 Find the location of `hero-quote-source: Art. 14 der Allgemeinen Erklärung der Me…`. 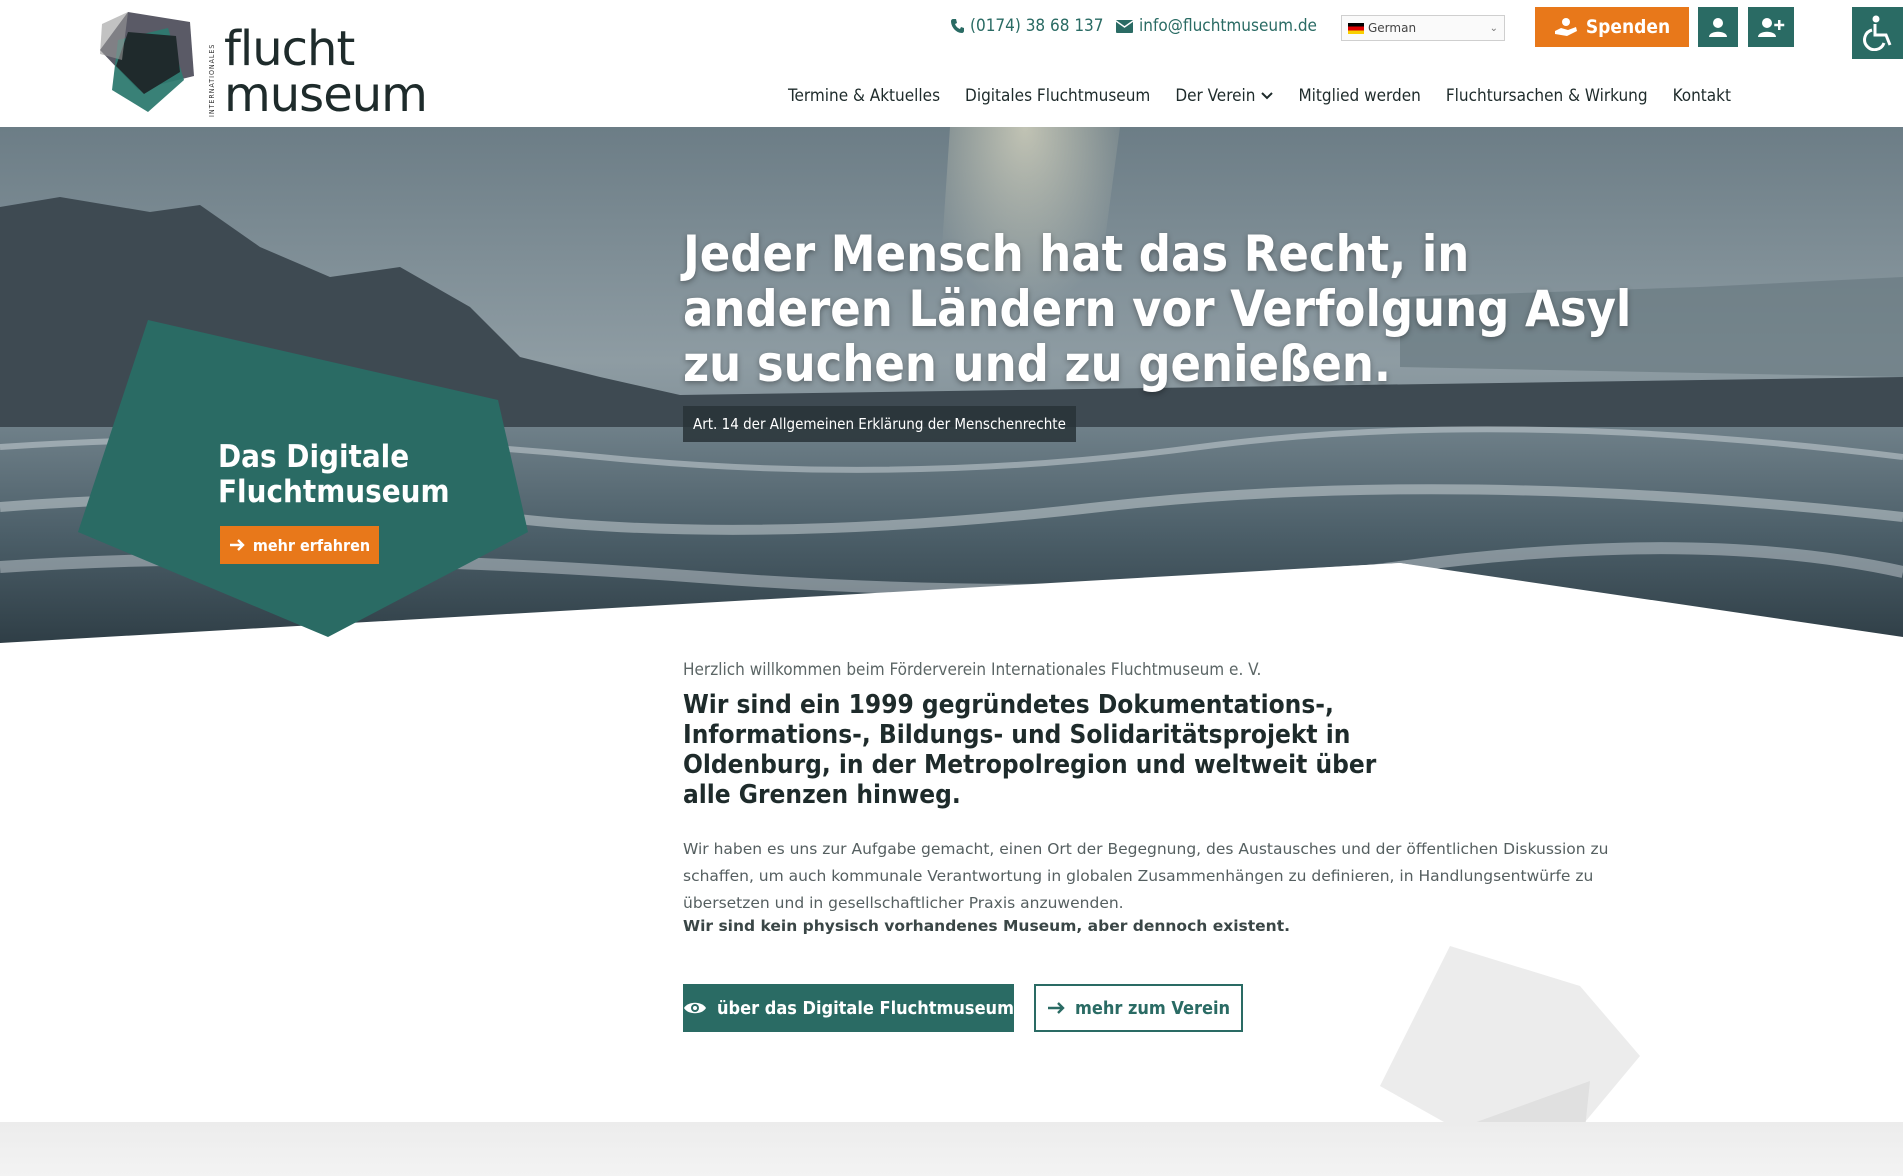

hero-quote-source: Art. 14 der Allgemeinen Erklärung der Me… is located at coordinates (879, 424).